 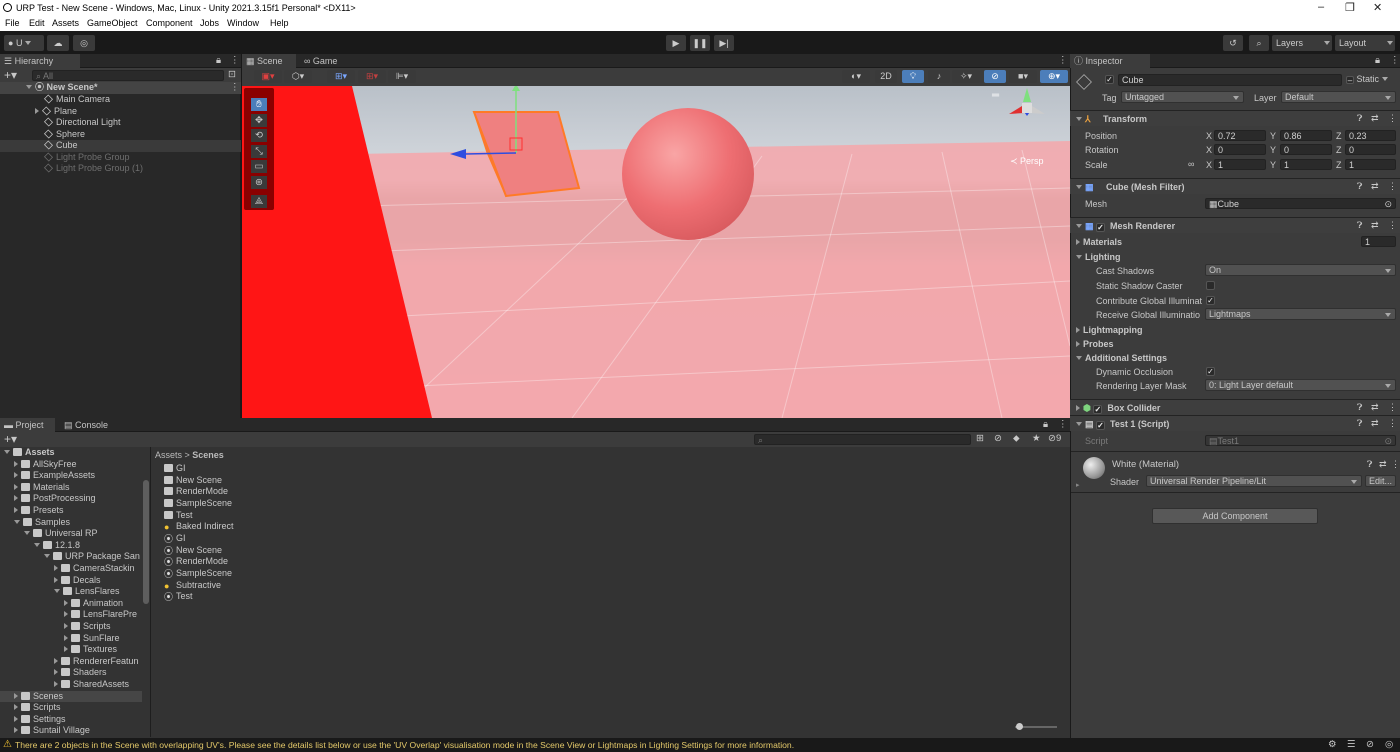 I want to click on add-component-button: Add Component, so click(x=1235, y=516).